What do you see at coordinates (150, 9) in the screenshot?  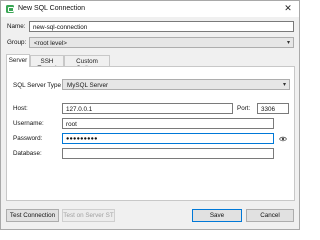 I see `title-bar: New SQL Connection ✕` at bounding box center [150, 9].